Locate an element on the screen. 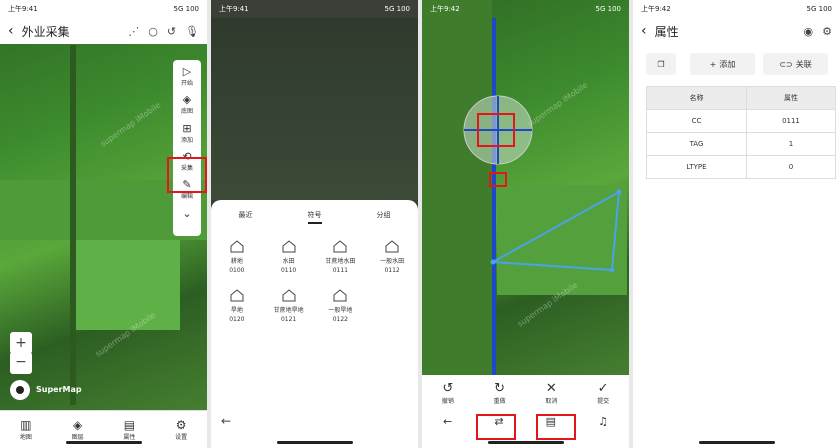 The height and width of the screenshot is (448, 840). link-icon: ⊂⊃ is located at coordinates (786, 64).